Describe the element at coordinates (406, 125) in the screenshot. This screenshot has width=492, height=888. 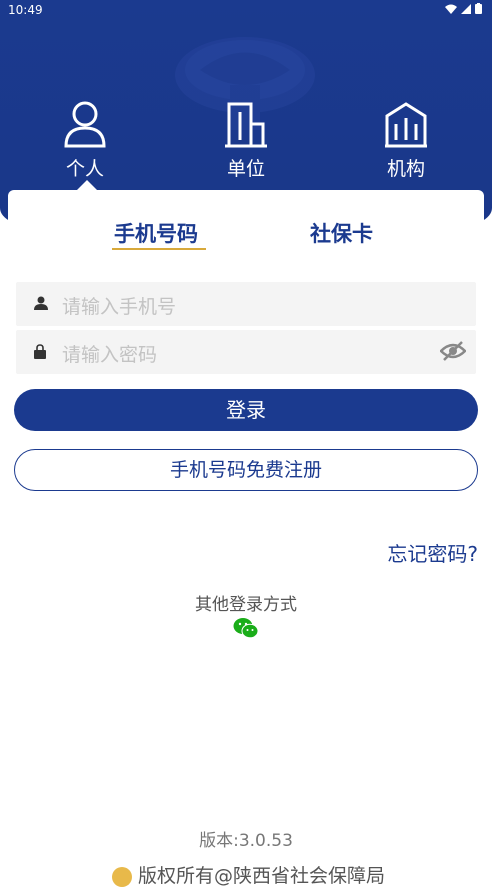
I see `institution-icon` at that location.